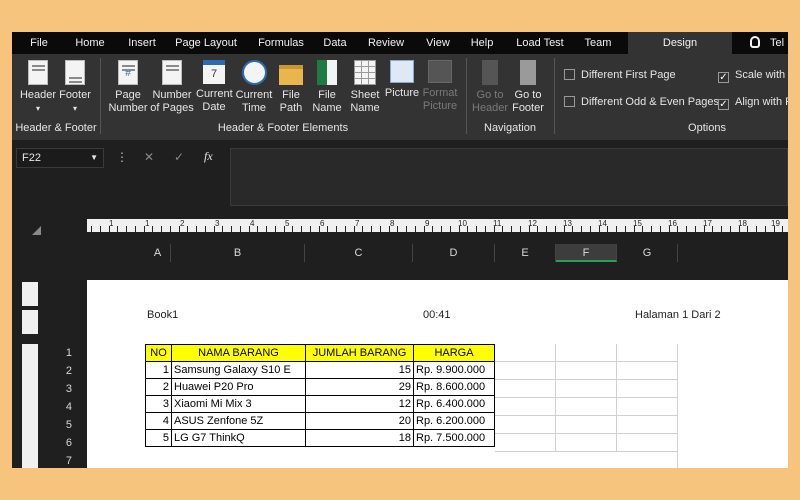  What do you see at coordinates (755, 42) in the screenshot?
I see `lightbulb-icon` at bounding box center [755, 42].